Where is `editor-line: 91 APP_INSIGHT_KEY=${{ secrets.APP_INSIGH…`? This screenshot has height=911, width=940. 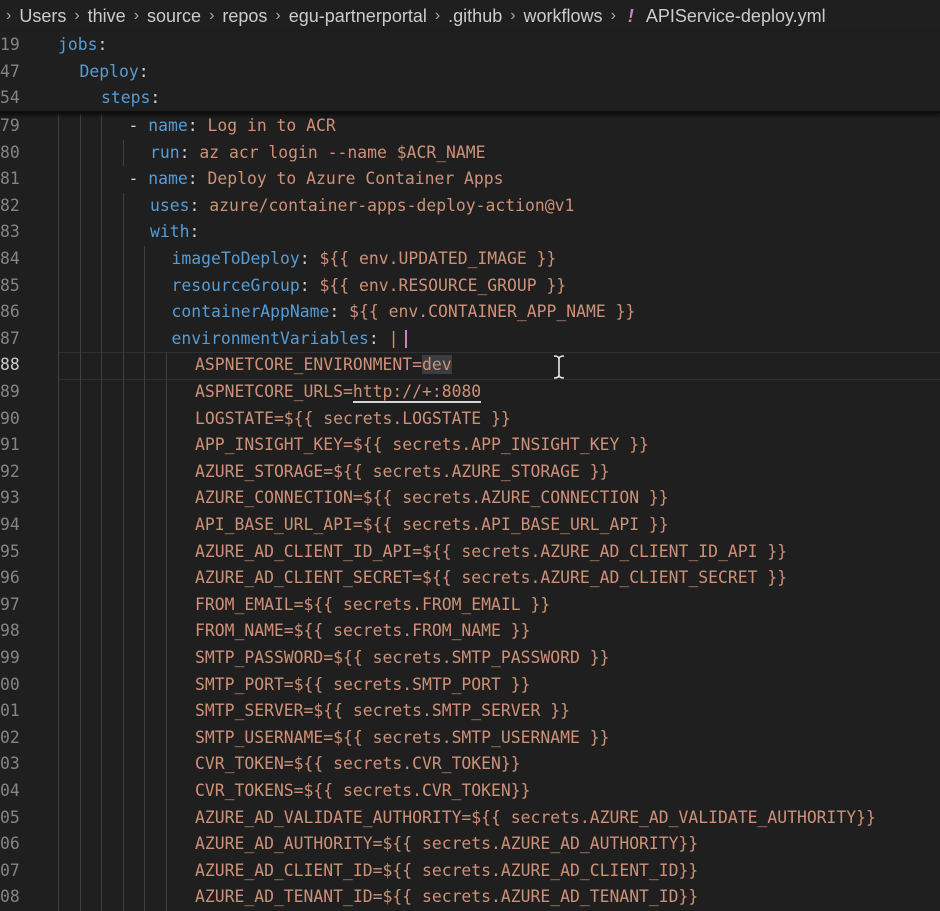 editor-line: 91 APP_INSIGHT_KEY=${{ secrets.APP_INSIGH… is located at coordinates (470, 445).